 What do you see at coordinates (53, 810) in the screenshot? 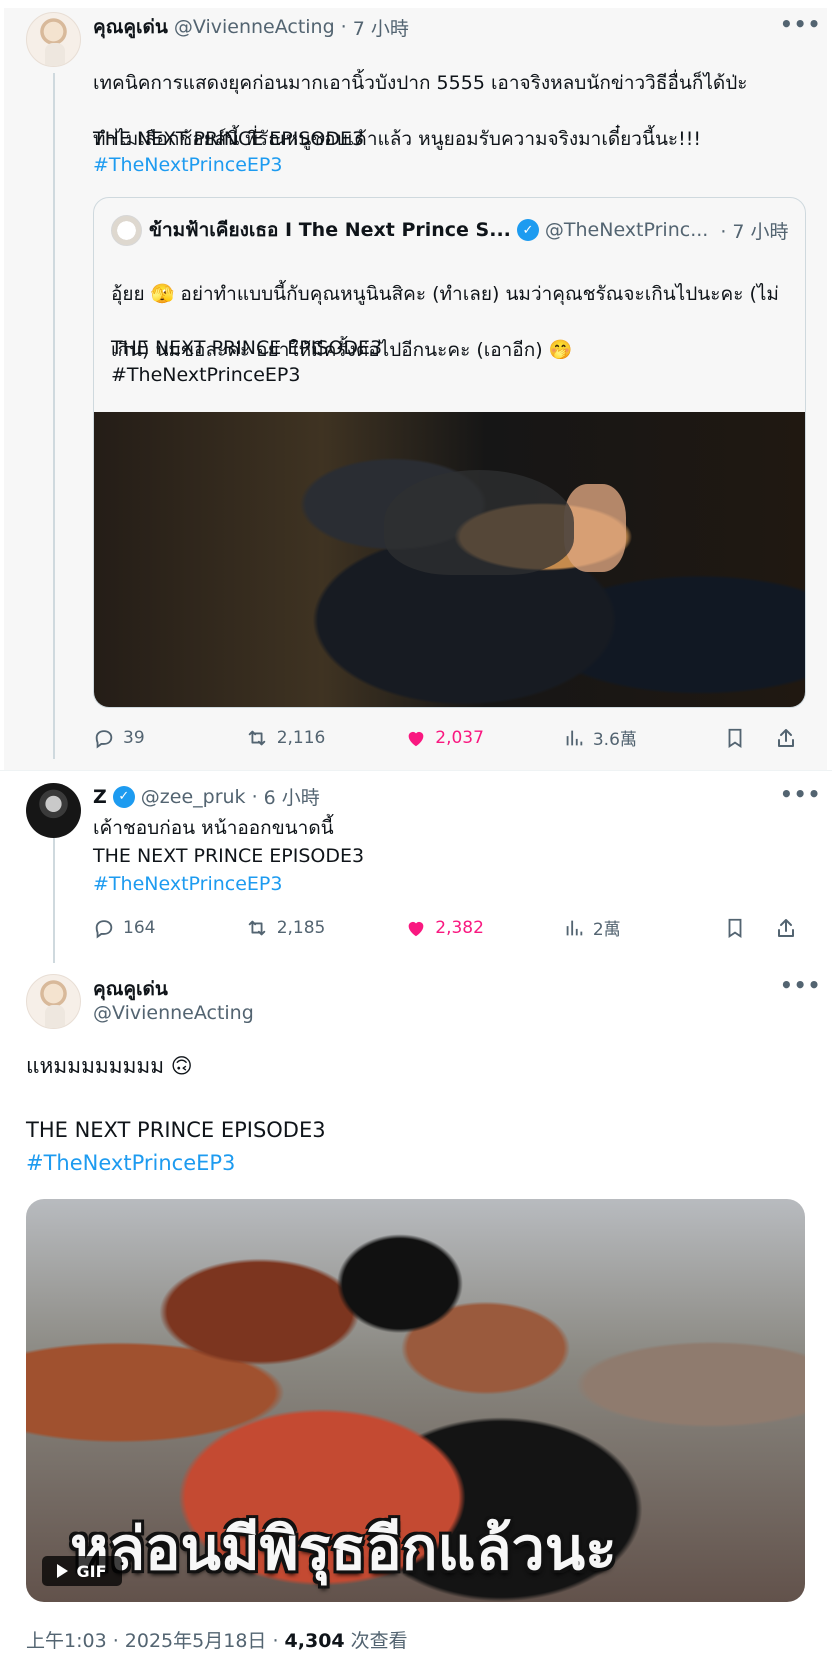
I see `avatar-zee-pruk` at bounding box center [53, 810].